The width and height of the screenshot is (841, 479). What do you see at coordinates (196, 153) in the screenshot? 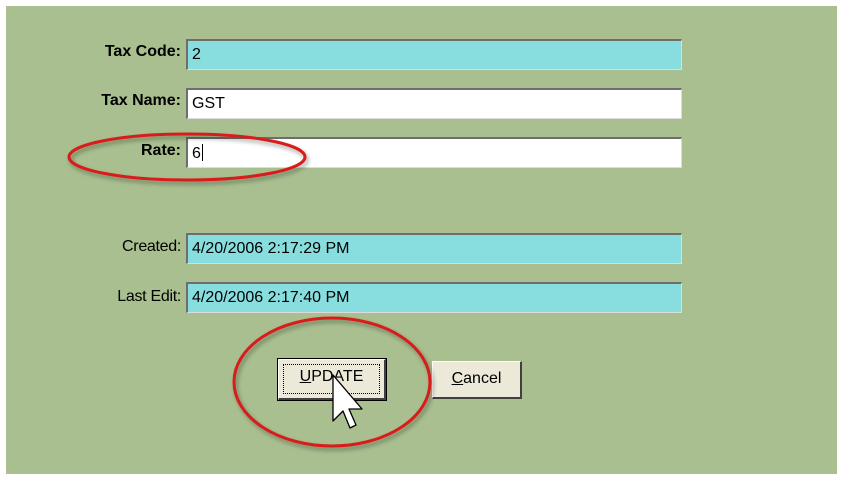
I see `rate-value: 6` at bounding box center [196, 153].